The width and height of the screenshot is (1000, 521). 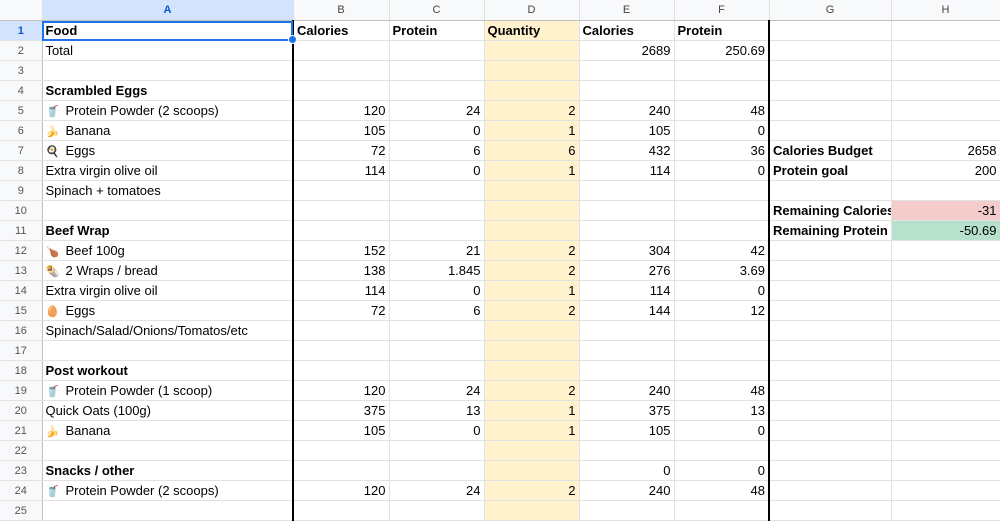 I want to click on row-number: 19, so click(x=21, y=390).